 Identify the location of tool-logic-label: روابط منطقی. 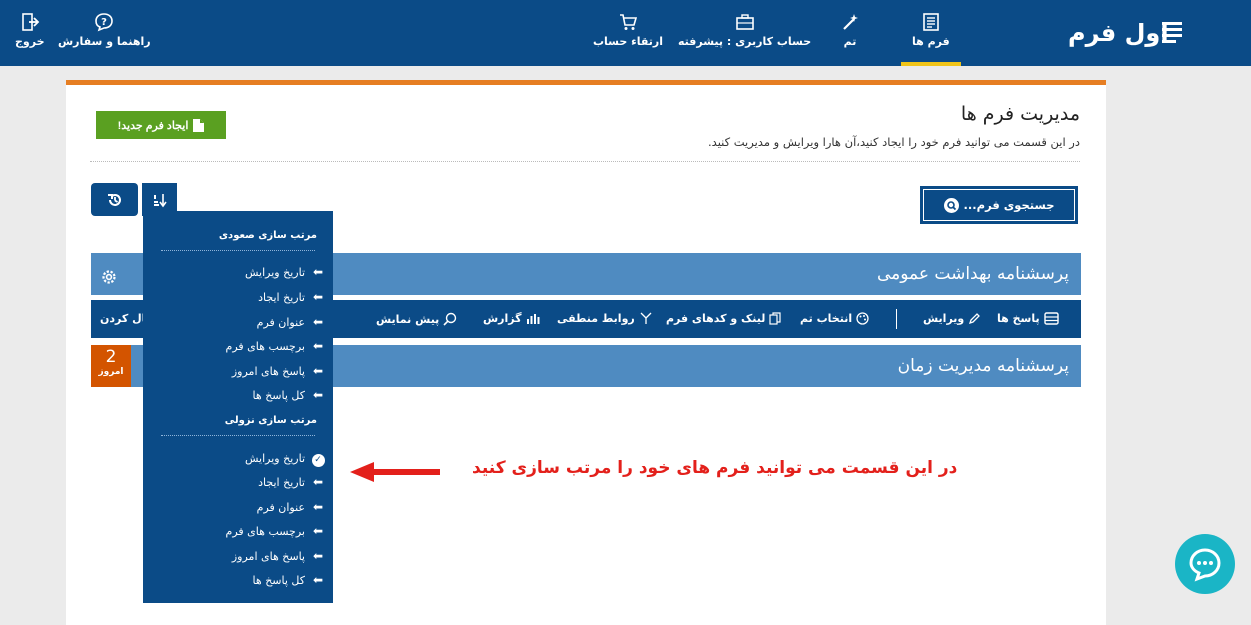
(596, 318).